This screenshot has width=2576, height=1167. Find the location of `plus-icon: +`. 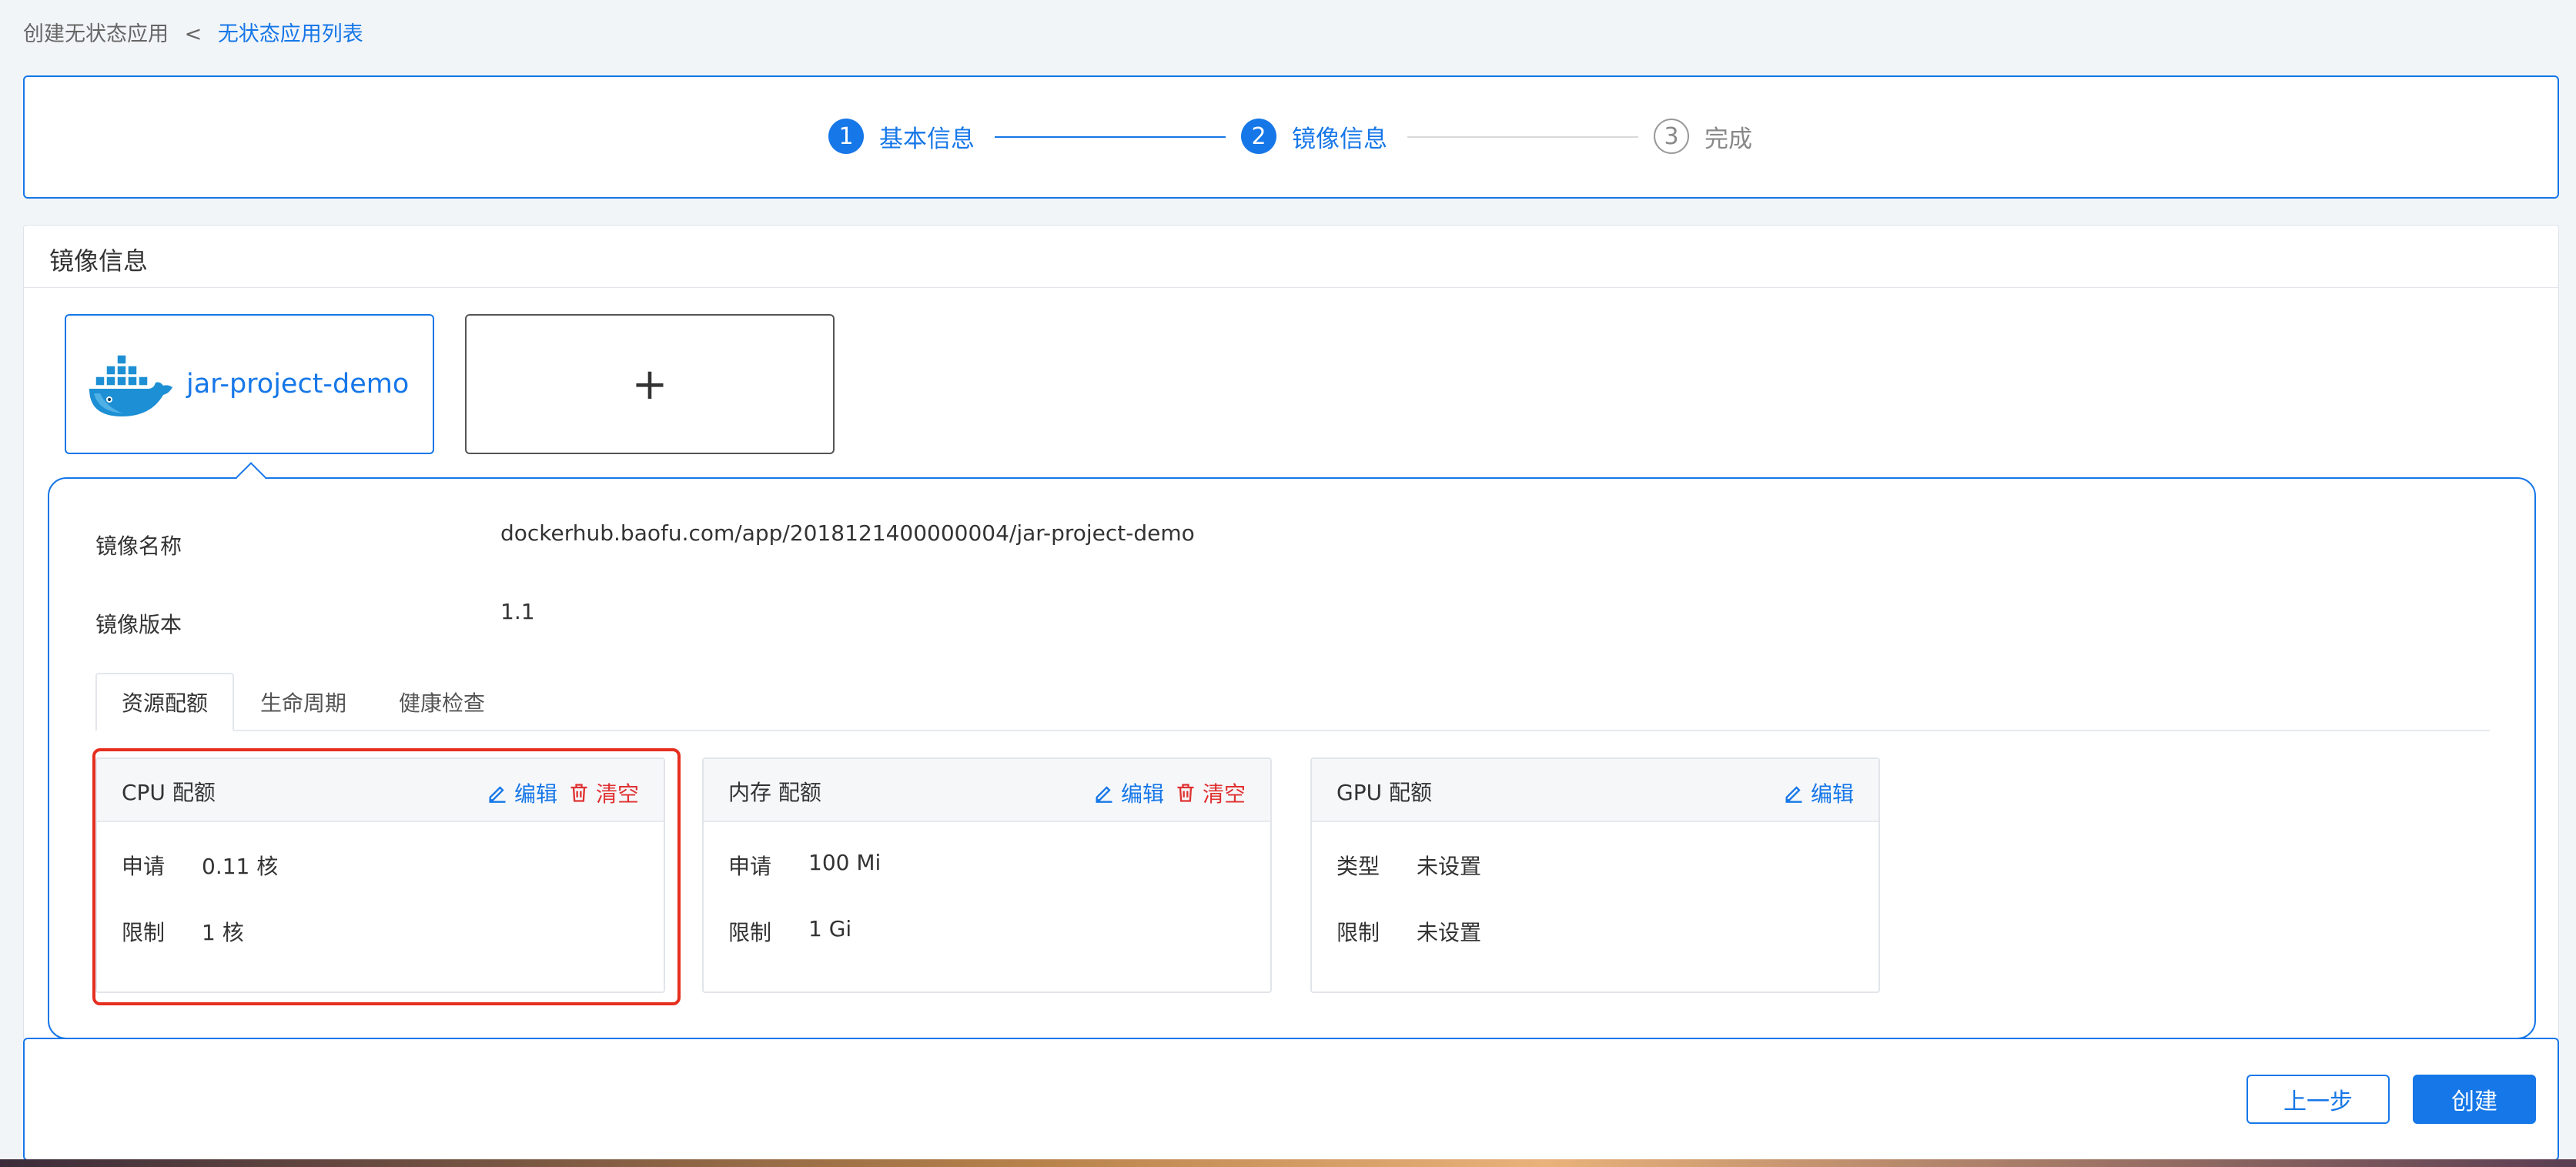

plus-icon: + is located at coordinates (649, 384).